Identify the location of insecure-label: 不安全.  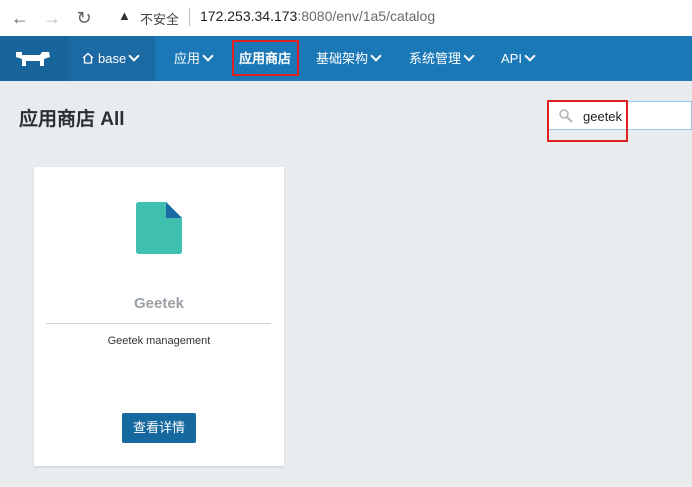
(159, 18).